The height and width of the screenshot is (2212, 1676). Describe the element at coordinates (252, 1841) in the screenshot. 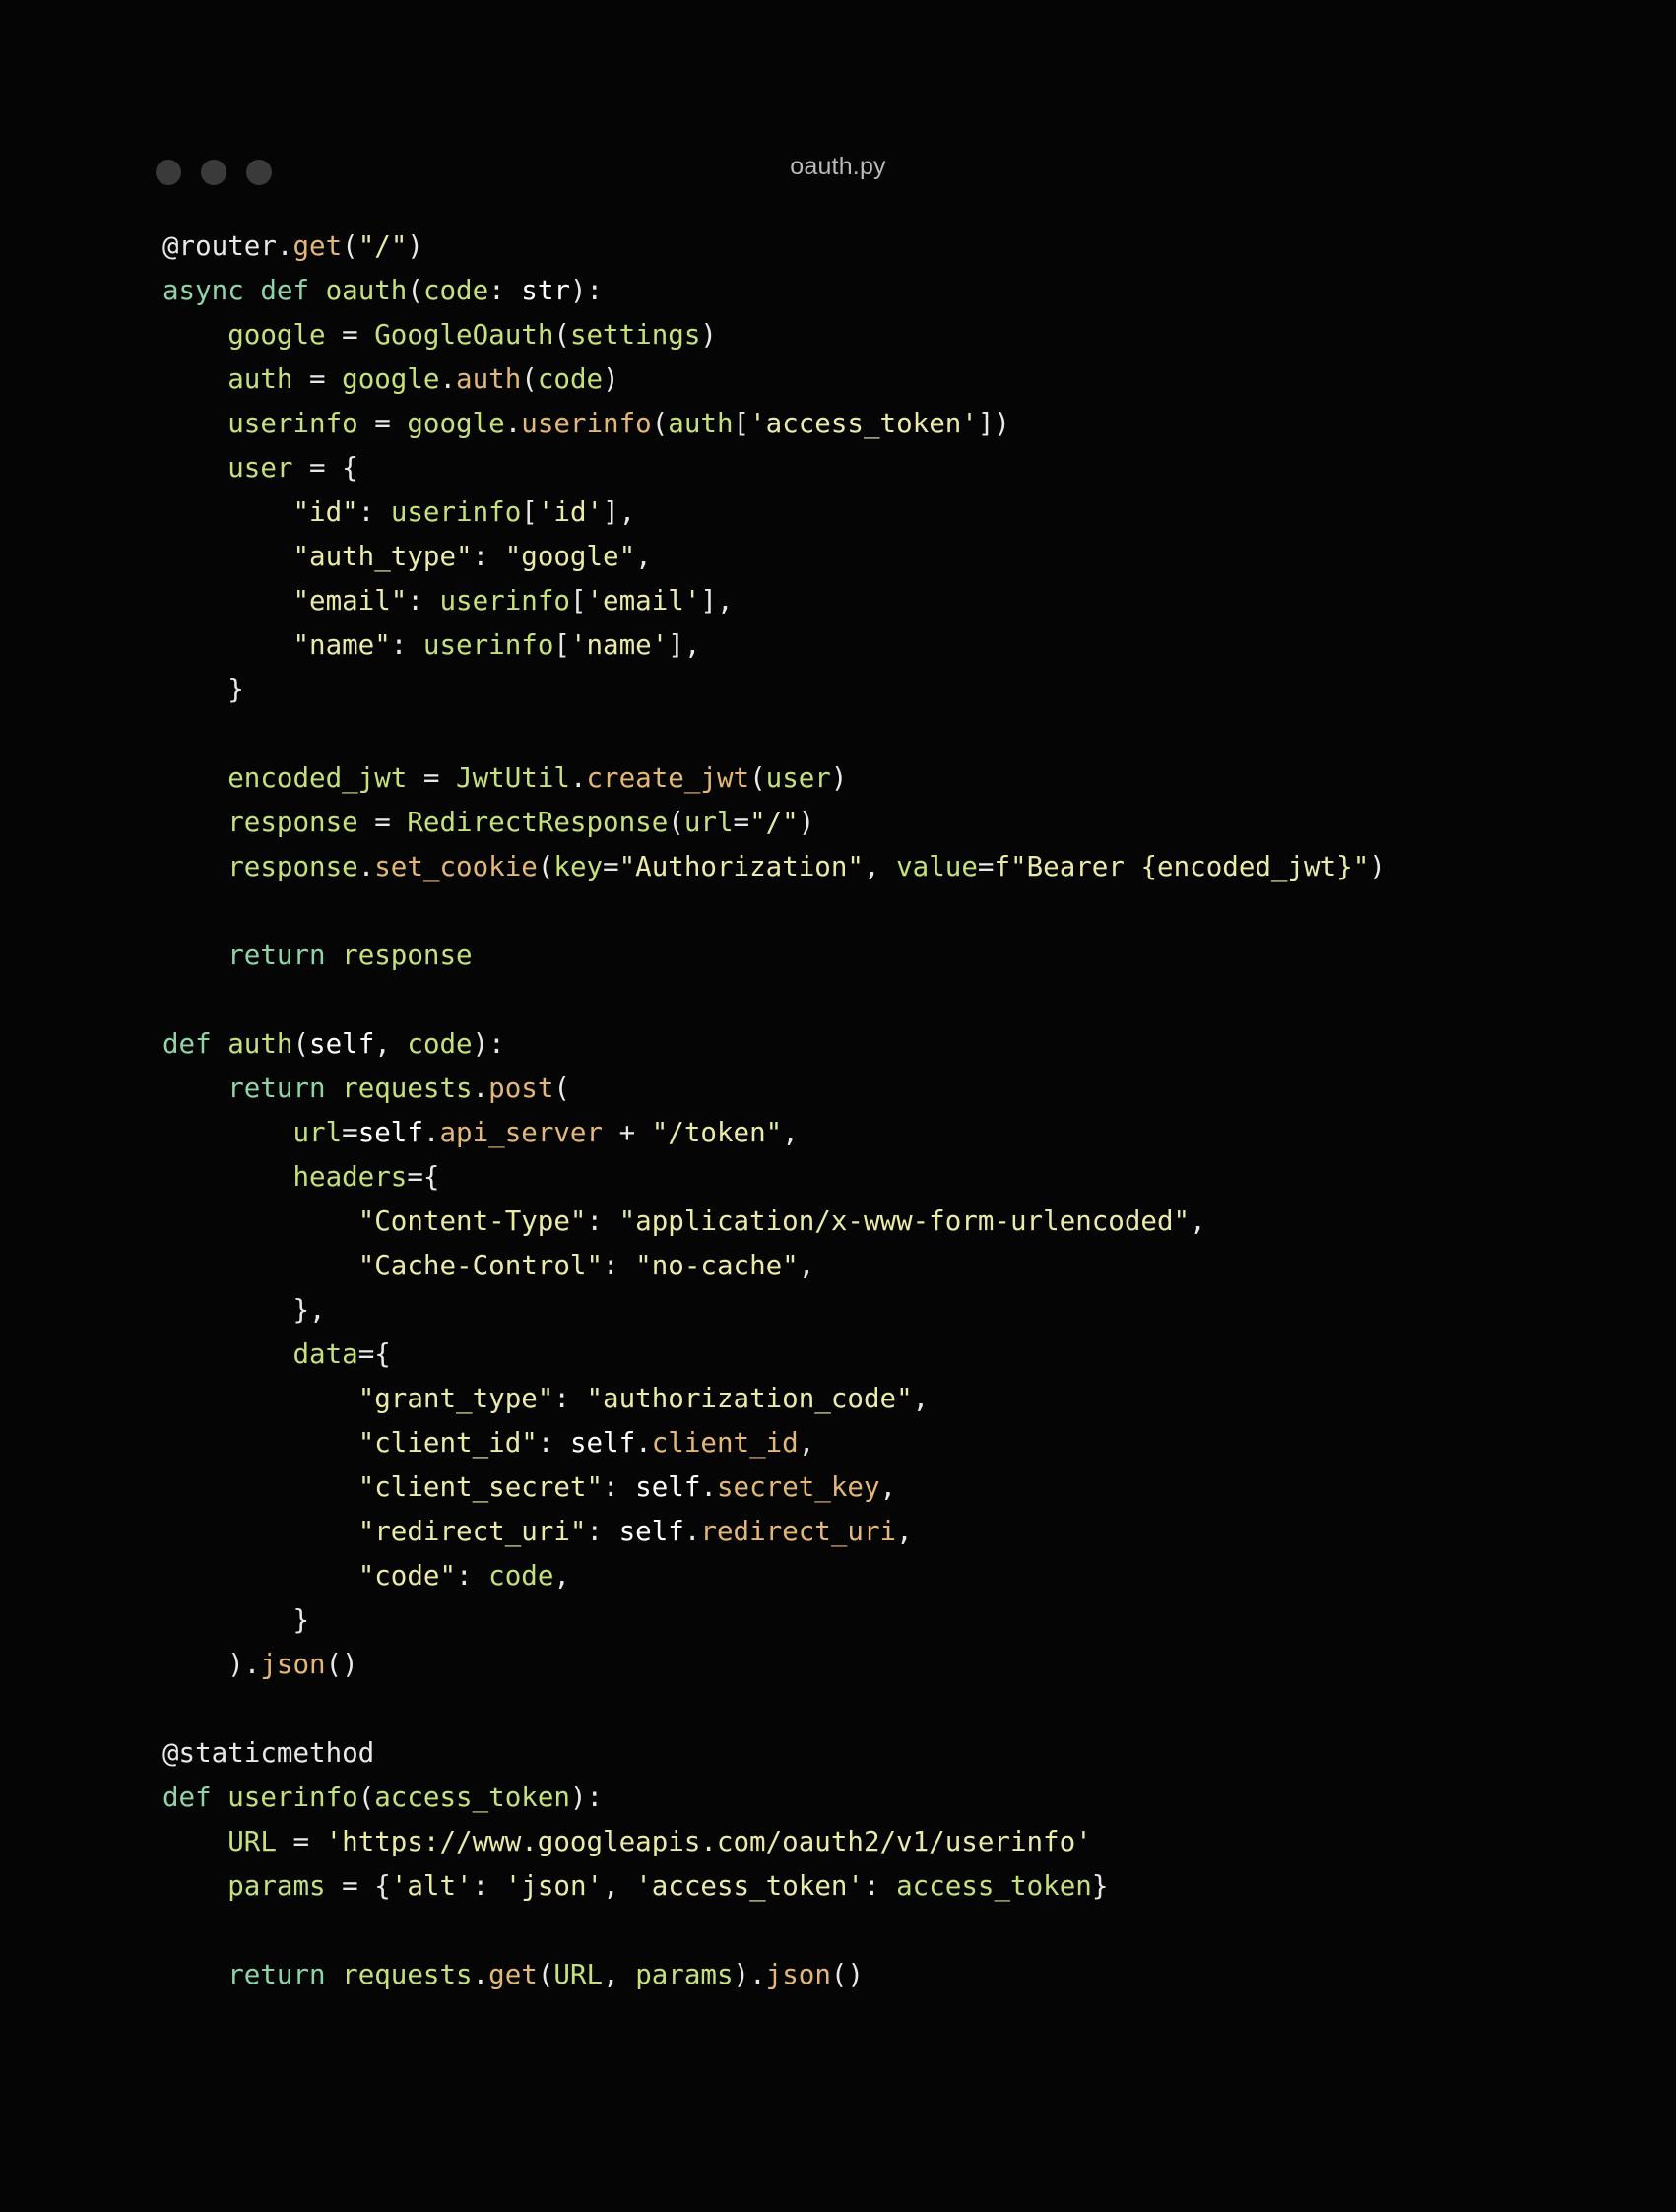

I see `code-token: URL` at that location.